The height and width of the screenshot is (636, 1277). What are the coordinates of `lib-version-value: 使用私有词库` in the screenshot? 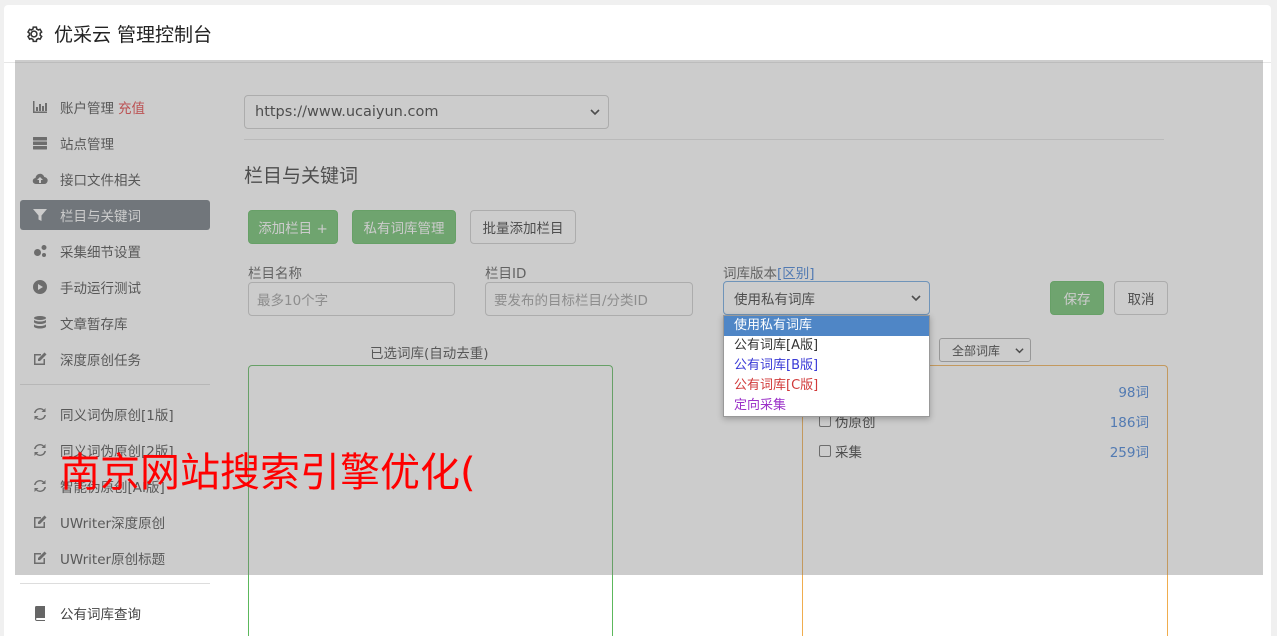 It's located at (774, 300).